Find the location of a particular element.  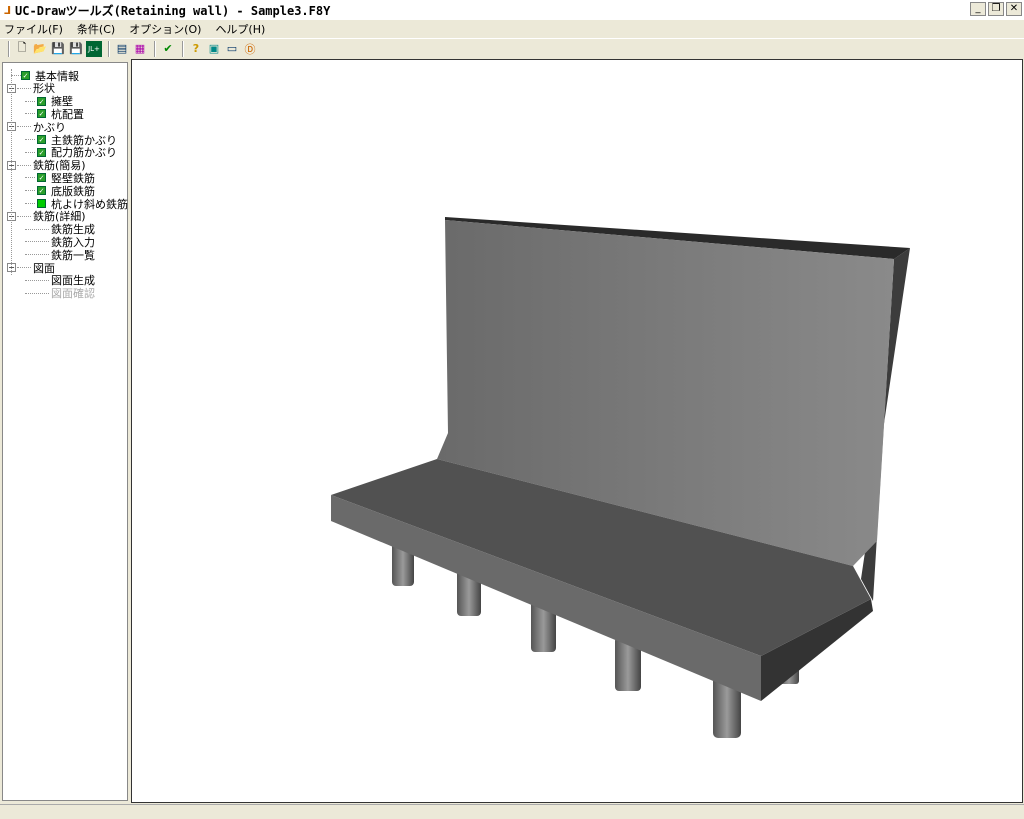

menu-bar: ファイル(F) 条件(C) オプション(O) ヘルプ(H) is located at coordinates (512, 29).